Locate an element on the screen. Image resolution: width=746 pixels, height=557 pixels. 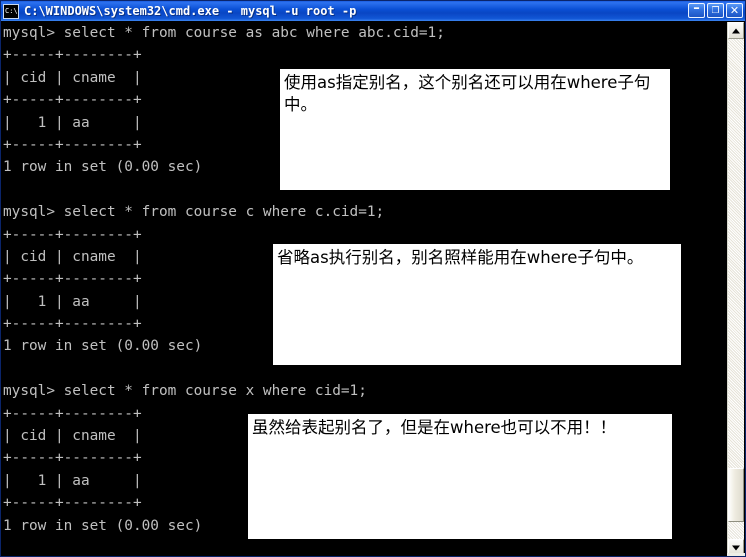
close-button: ✕ is located at coordinates (734, 10).